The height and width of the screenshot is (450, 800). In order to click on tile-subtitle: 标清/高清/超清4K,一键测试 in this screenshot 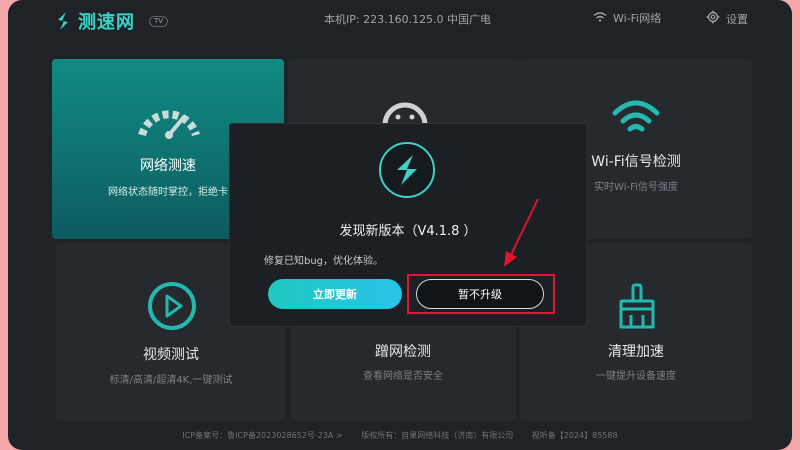, I will do `click(171, 380)`.